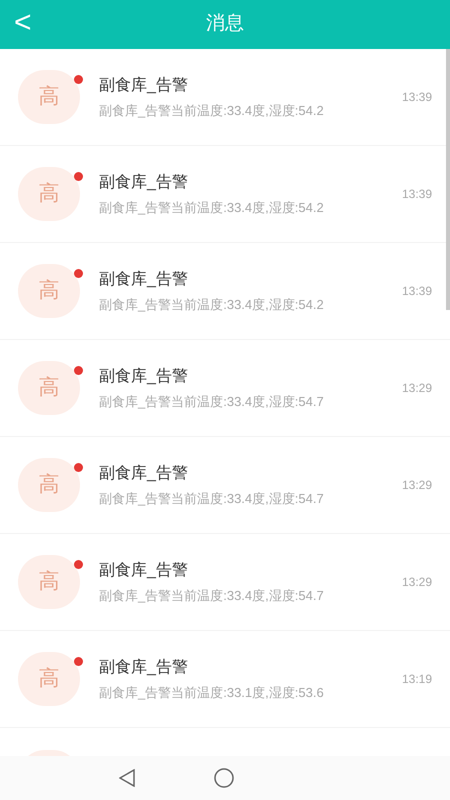 The width and height of the screenshot is (450, 800). Describe the element at coordinates (225, 24) in the screenshot. I see `page-title: 消息` at that location.